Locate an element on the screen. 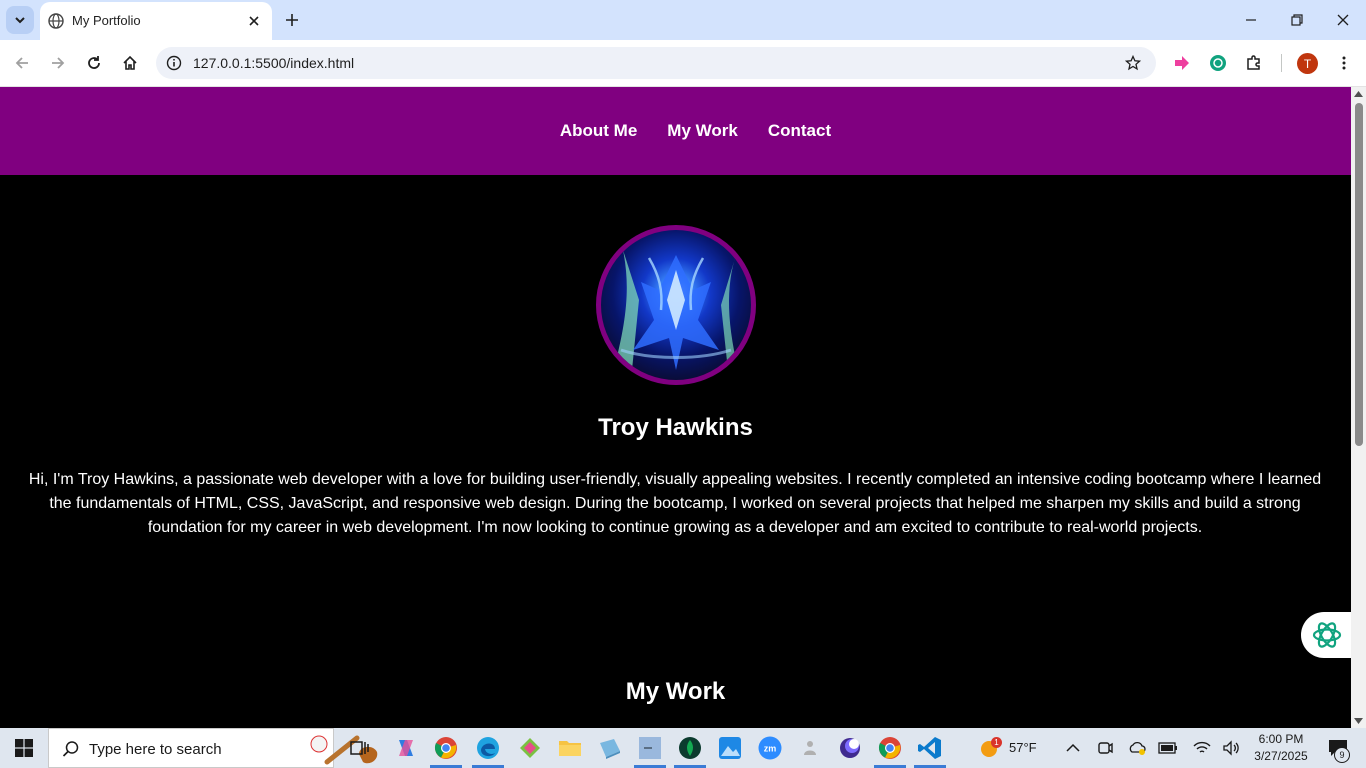 The image size is (1366, 768). taskbar-zoom: zm is located at coordinates (770, 748).